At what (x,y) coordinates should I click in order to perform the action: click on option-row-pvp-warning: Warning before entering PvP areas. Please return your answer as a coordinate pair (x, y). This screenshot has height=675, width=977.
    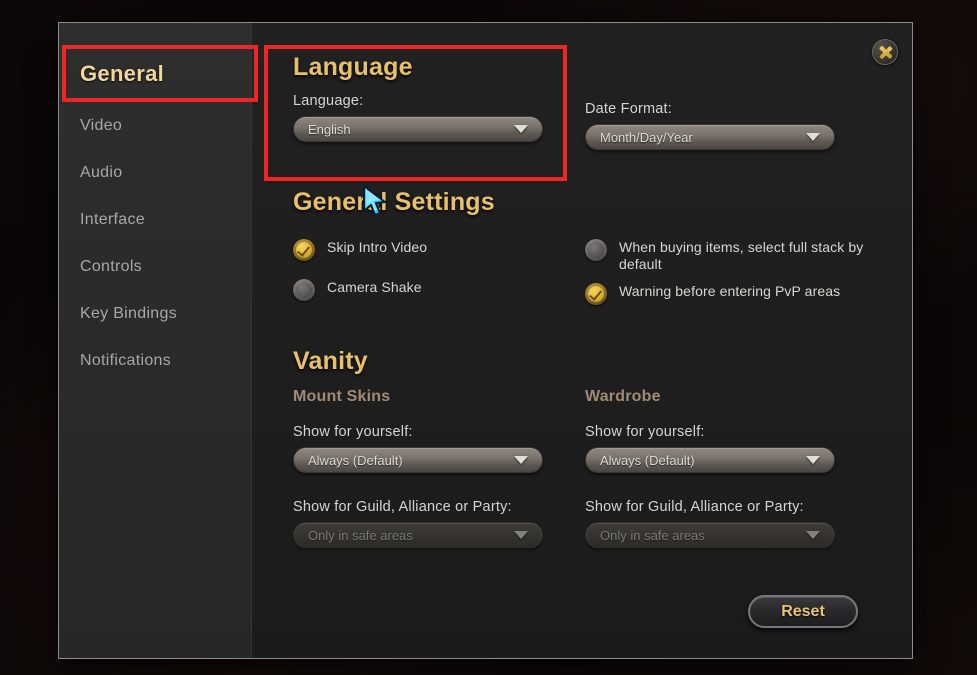
    Looking at the image, I should click on (731, 294).